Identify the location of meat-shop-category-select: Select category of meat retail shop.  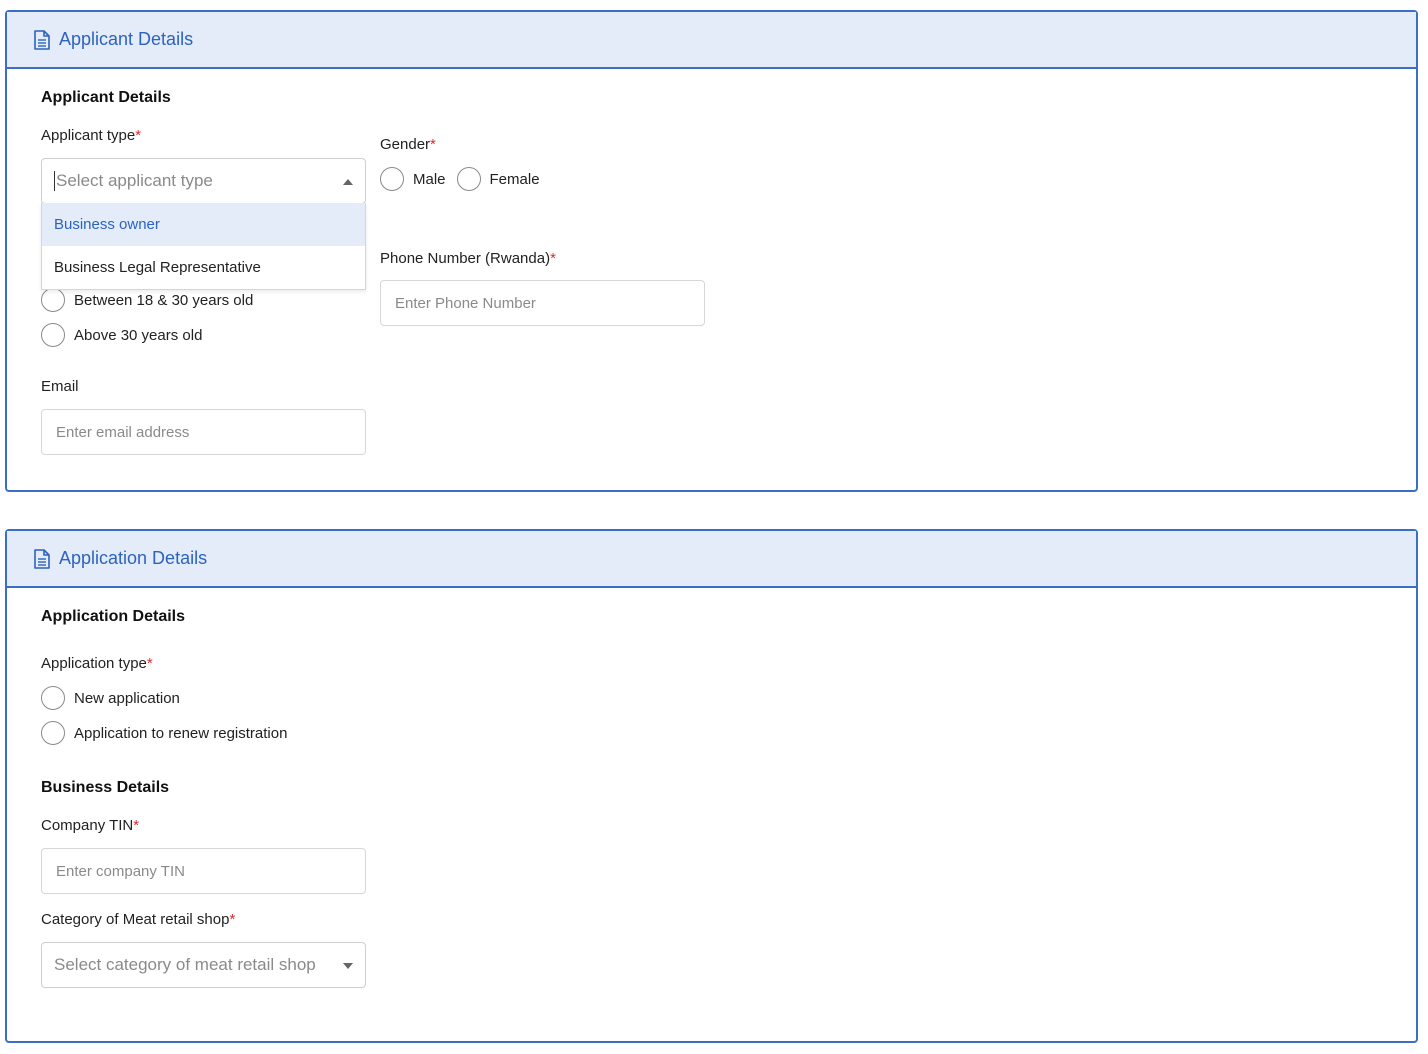
(203, 965).